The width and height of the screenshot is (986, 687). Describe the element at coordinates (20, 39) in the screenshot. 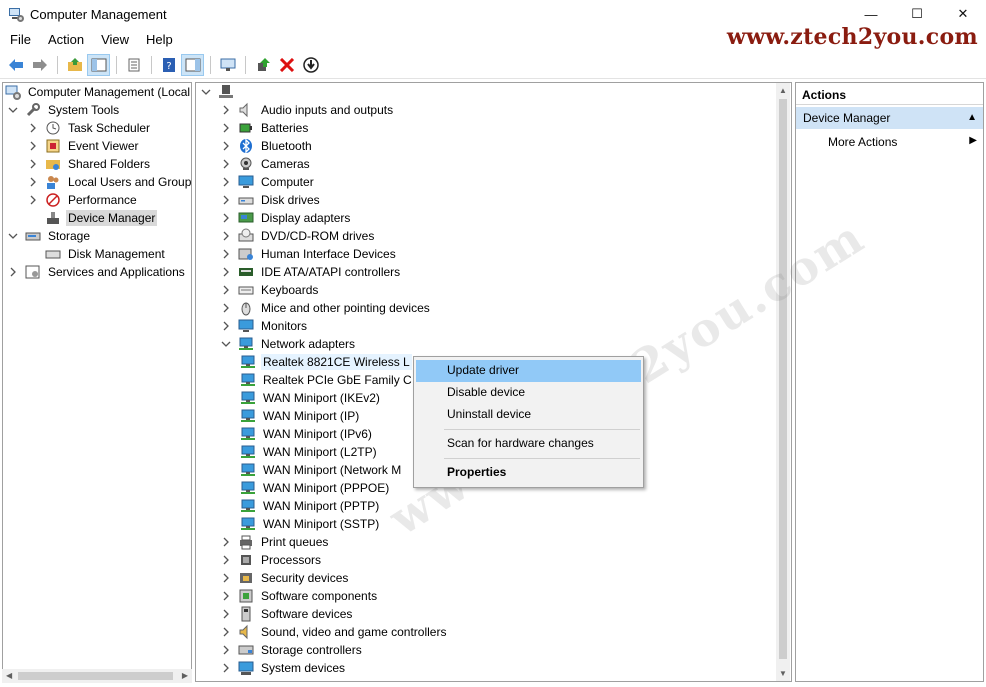

I see `menu-file: File` at that location.